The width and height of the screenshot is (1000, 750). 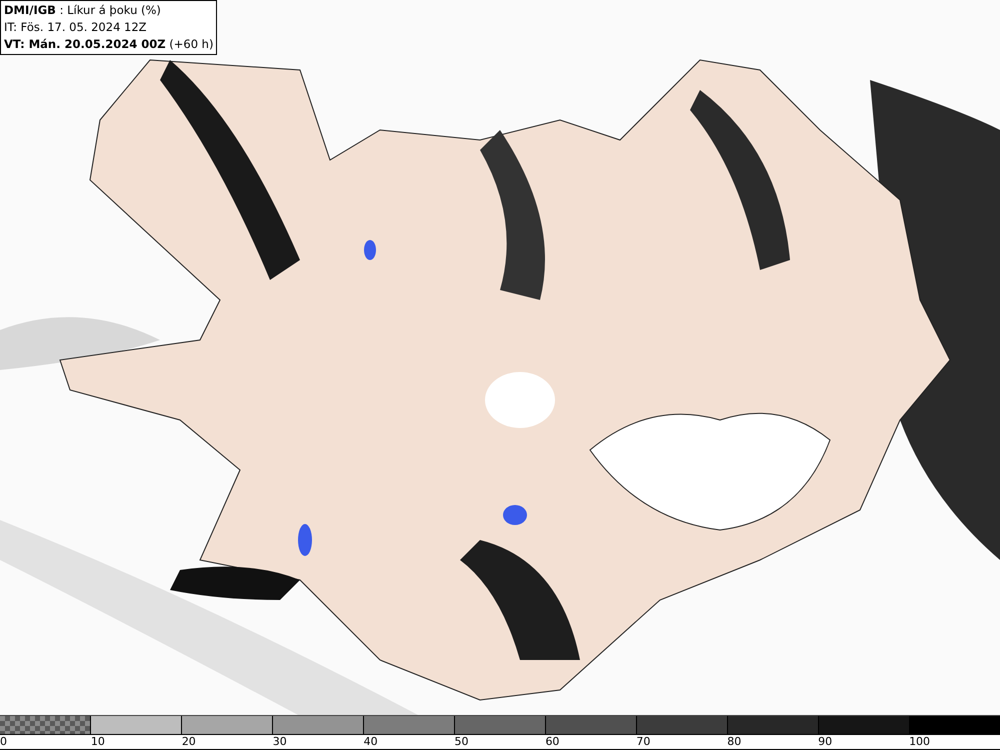 I want to click on scale-label: 30, so click(x=280, y=742).